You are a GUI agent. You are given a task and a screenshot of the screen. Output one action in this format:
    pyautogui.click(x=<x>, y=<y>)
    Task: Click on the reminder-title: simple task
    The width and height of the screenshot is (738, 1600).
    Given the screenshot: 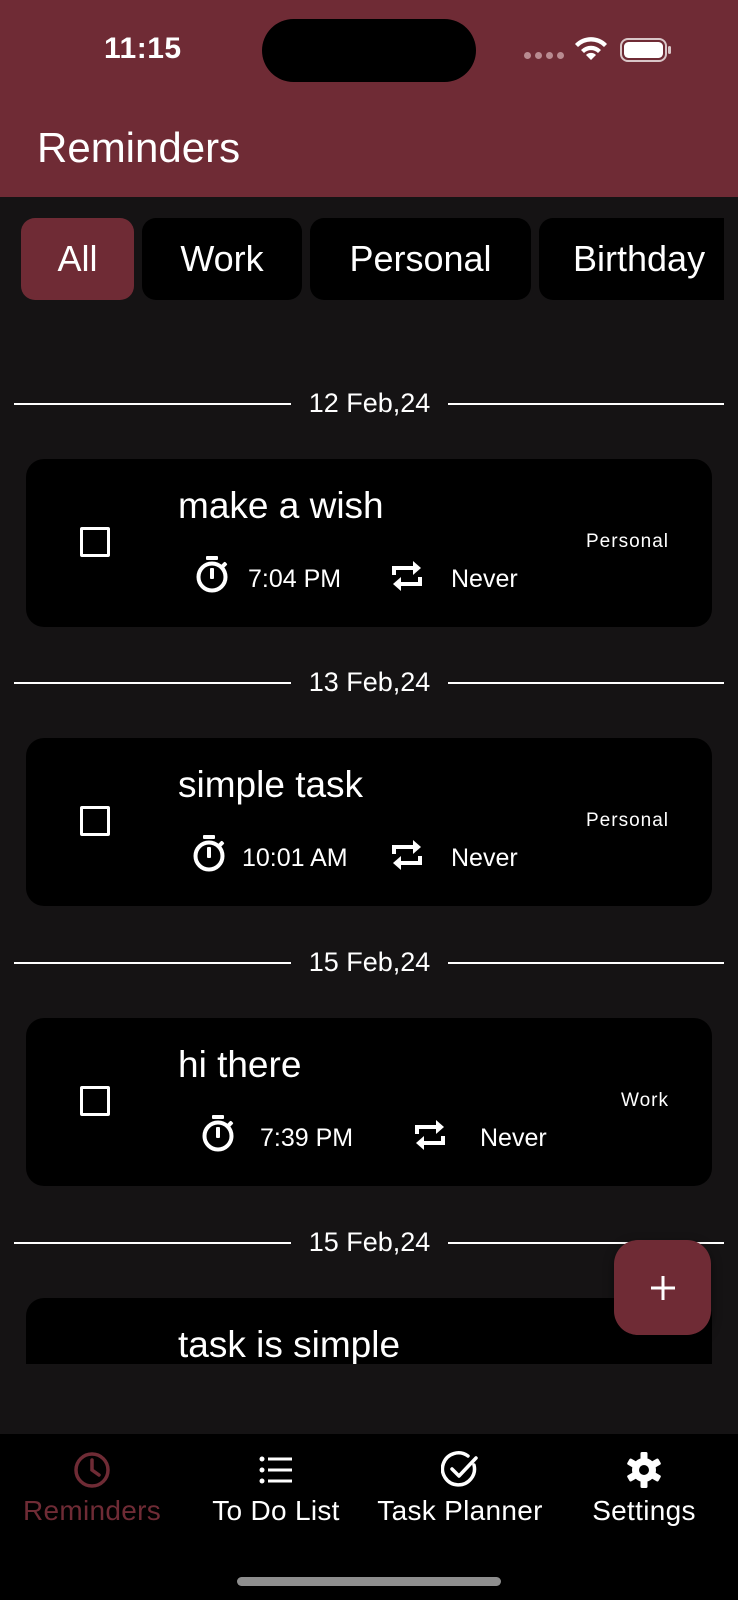 What is the action you would take?
    pyautogui.click(x=271, y=784)
    